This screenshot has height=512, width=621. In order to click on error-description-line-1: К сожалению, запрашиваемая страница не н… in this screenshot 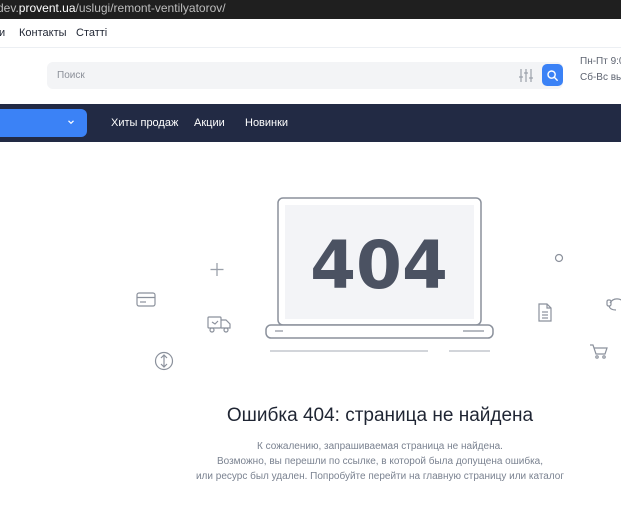, I will do `click(380, 446)`.